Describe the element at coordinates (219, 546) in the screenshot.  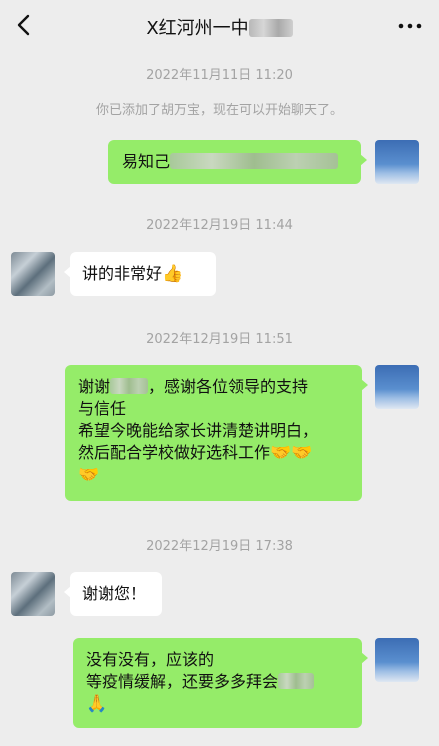
I see `message-timestamp: 2022年12月19日 17:38` at that location.